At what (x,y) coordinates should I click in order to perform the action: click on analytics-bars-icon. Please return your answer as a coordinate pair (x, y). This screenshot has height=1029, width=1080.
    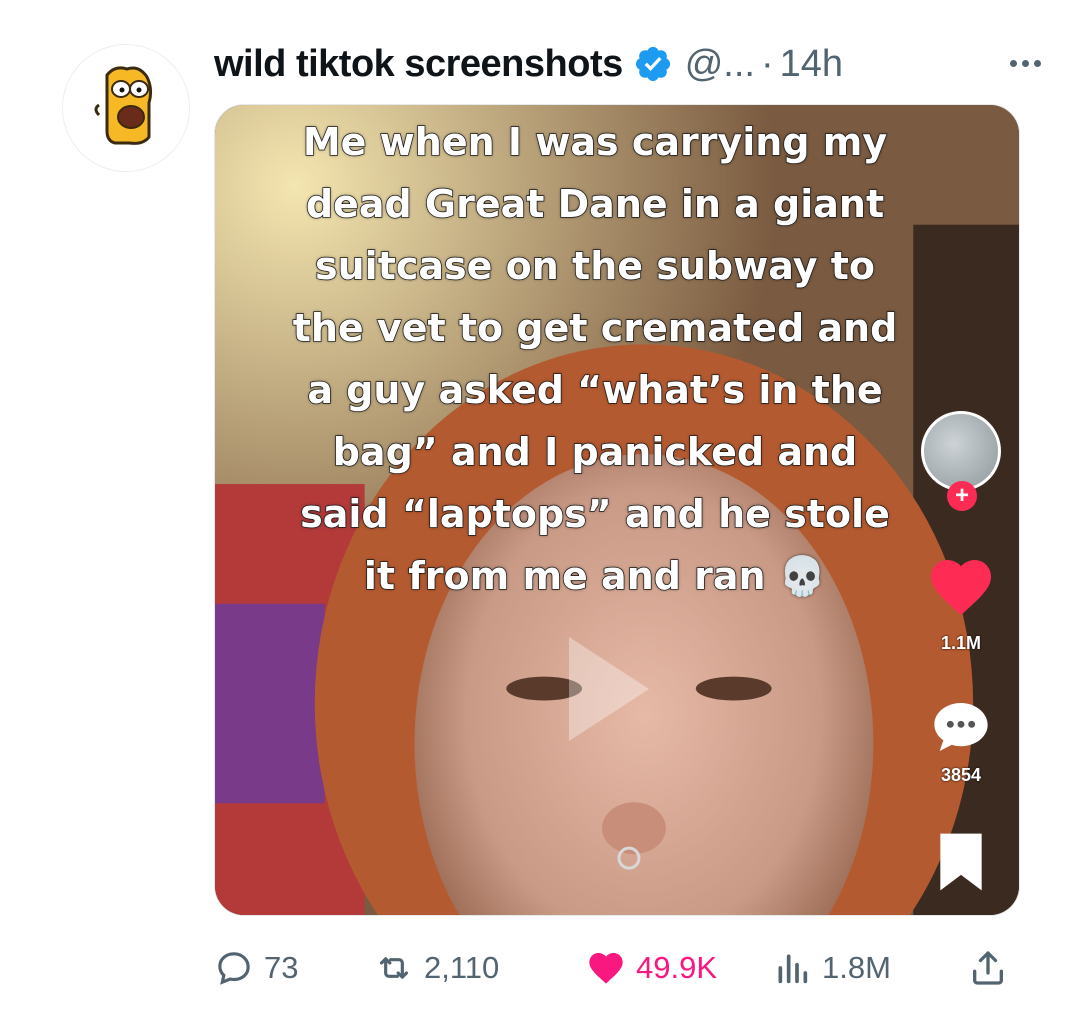
    Looking at the image, I should click on (793, 969).